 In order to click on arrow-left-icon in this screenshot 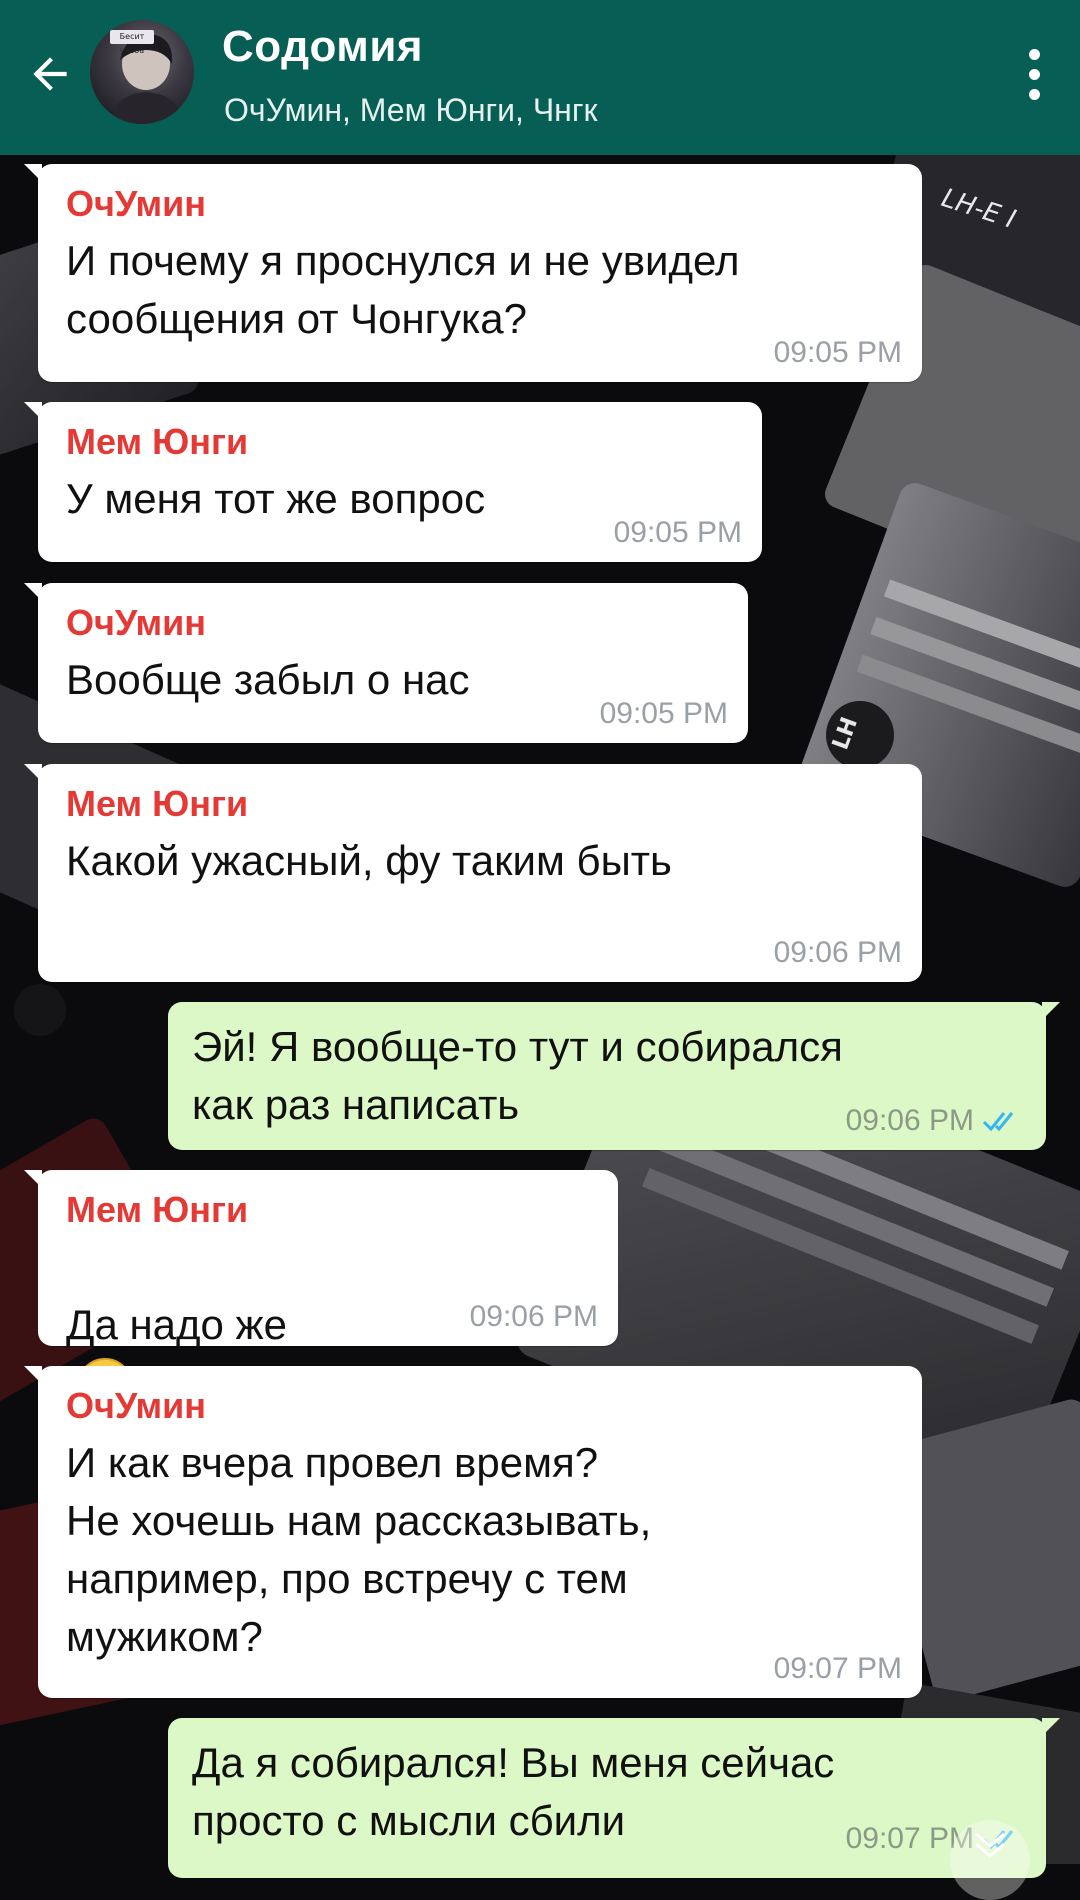, I will do `click(50, 74)`.